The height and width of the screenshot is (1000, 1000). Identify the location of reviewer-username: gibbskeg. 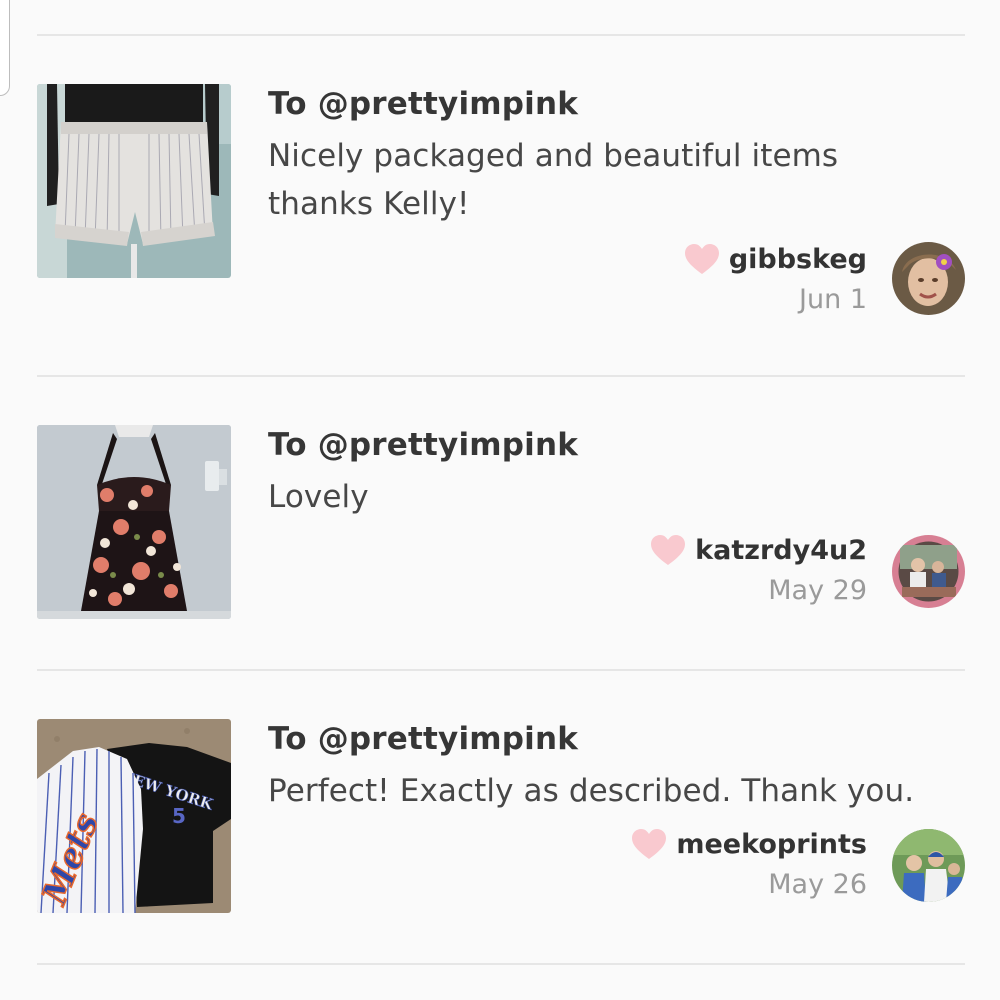
(798, 259).